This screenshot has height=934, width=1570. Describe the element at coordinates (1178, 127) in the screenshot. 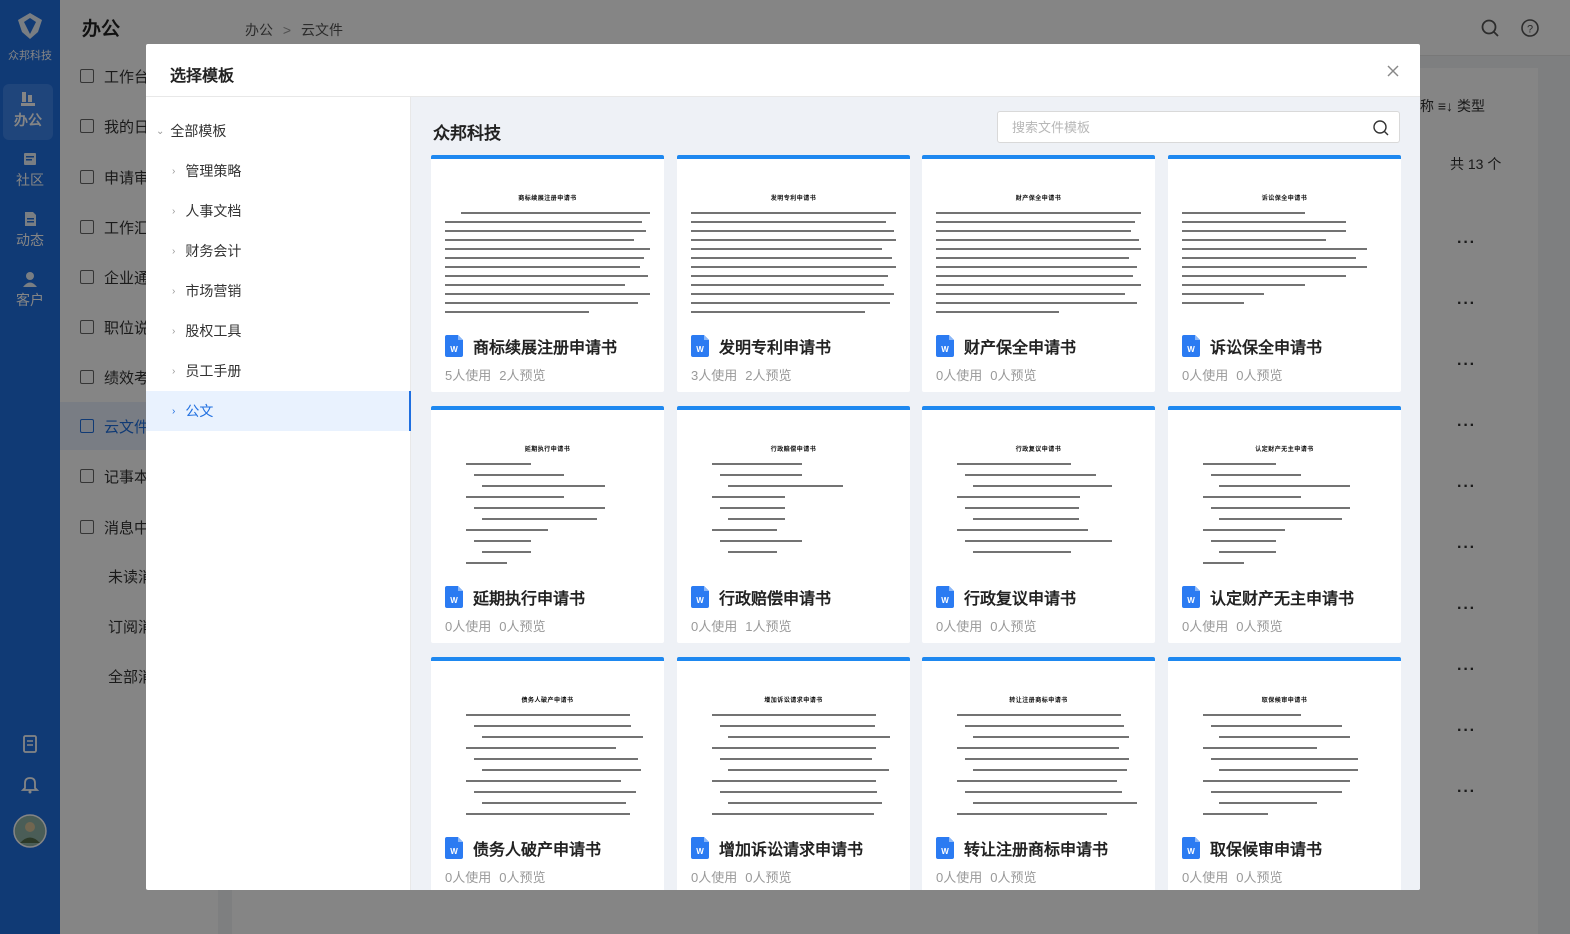

I see `template-search-input` at that location.